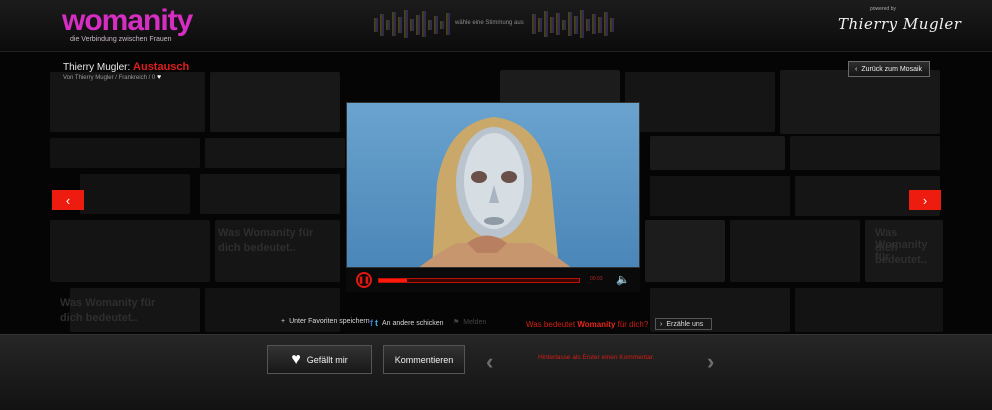  Describe the element at coordinates (587, 324) in the screenshot. I see `womanity-question: Was bedeutet Womanity für dich?` at that location.